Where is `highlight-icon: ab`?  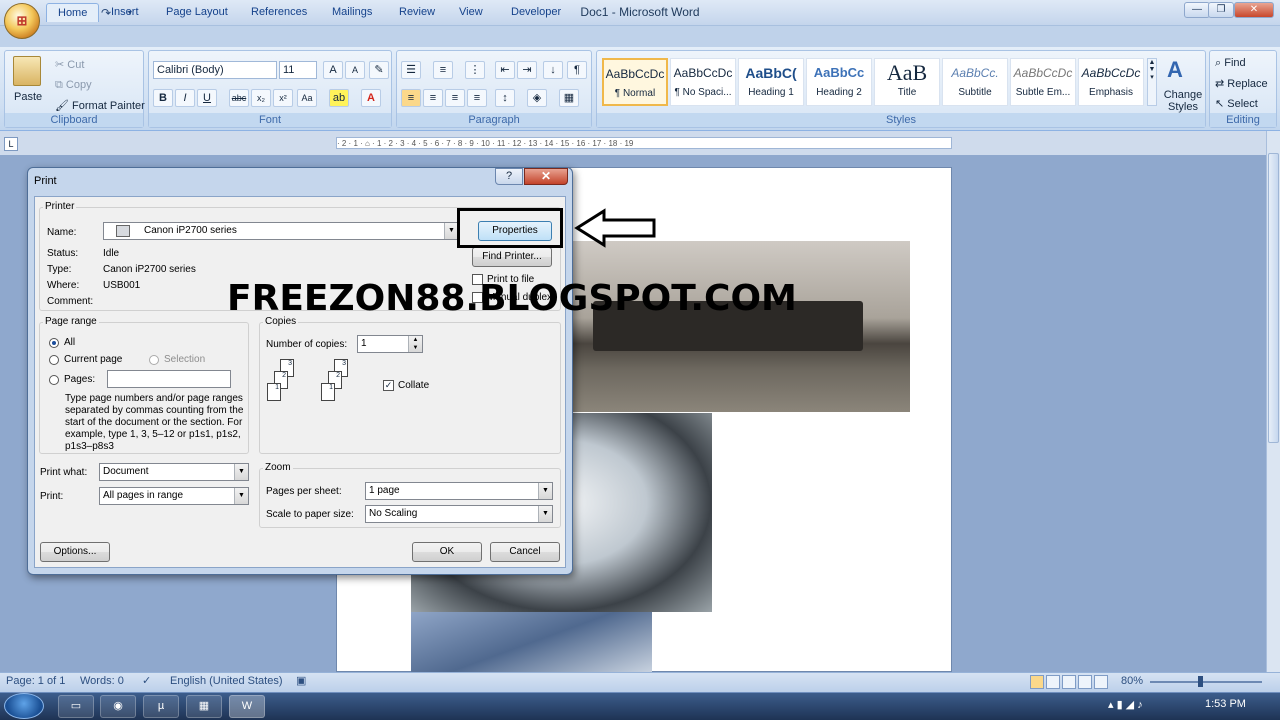
highlight-icon: ab is located at coordinates (339, 98).